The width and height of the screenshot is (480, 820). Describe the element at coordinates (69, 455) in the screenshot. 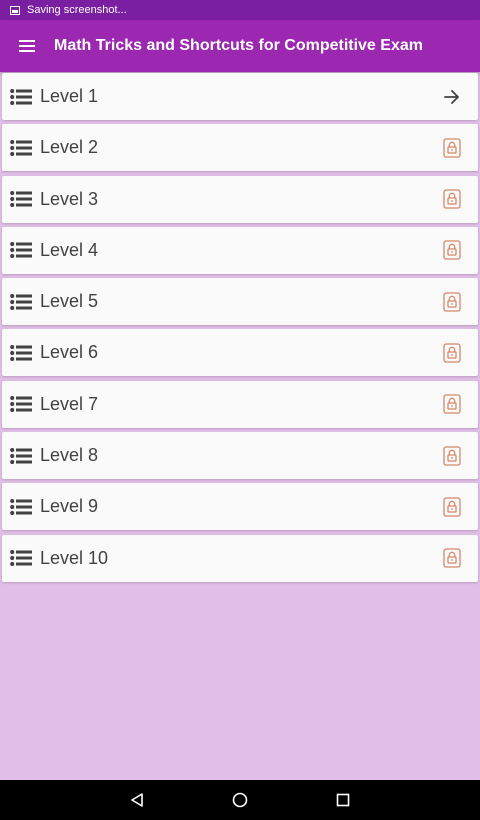

I see `level-label: Level 8` at that location.